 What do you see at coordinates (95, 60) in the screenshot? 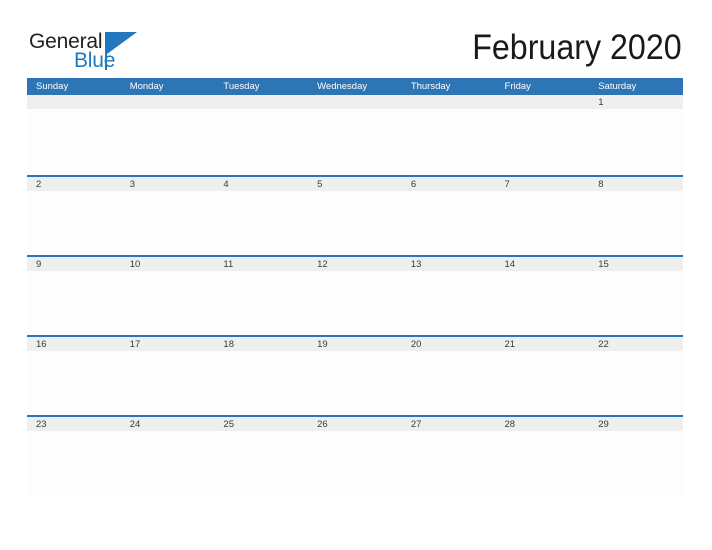
I see `brand-name-bottom: Blue` at bounding box center [95, 60].